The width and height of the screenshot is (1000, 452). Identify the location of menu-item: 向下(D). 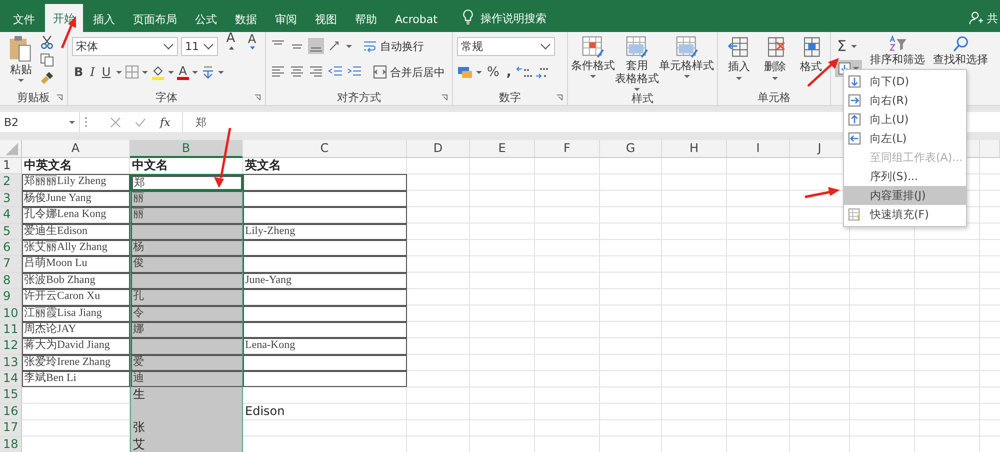
(905, 81).